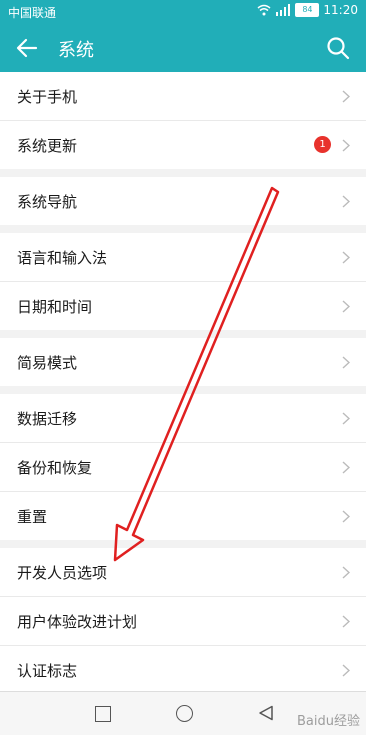 The image size is (366, 735). I want to click on item-label: 重置, so click(32, 516).